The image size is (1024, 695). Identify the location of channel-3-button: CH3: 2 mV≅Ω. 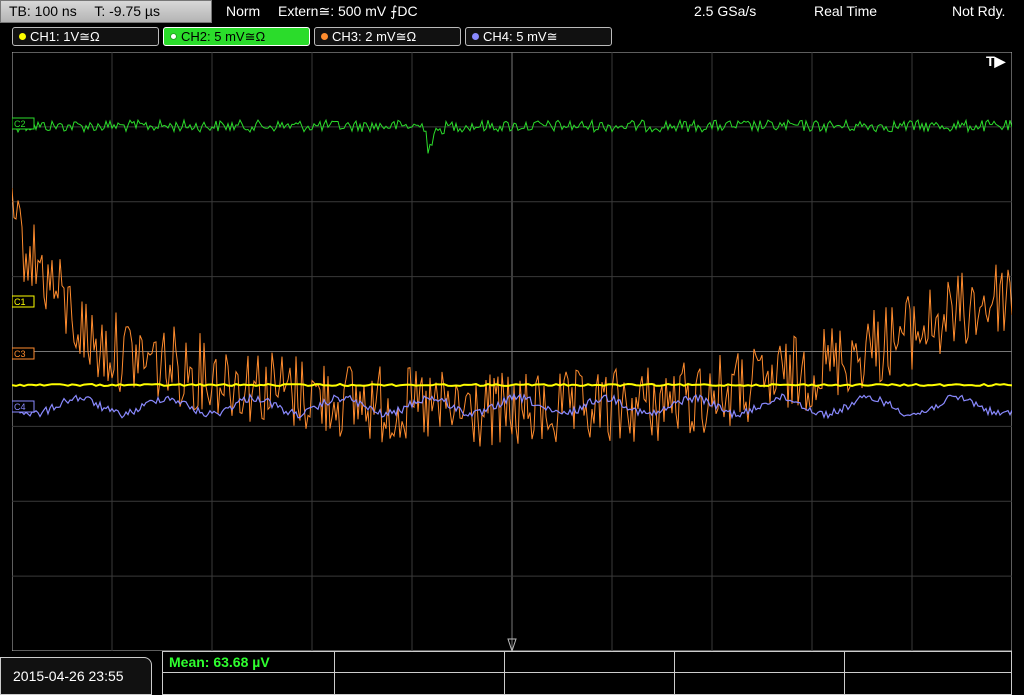
(387, 36).